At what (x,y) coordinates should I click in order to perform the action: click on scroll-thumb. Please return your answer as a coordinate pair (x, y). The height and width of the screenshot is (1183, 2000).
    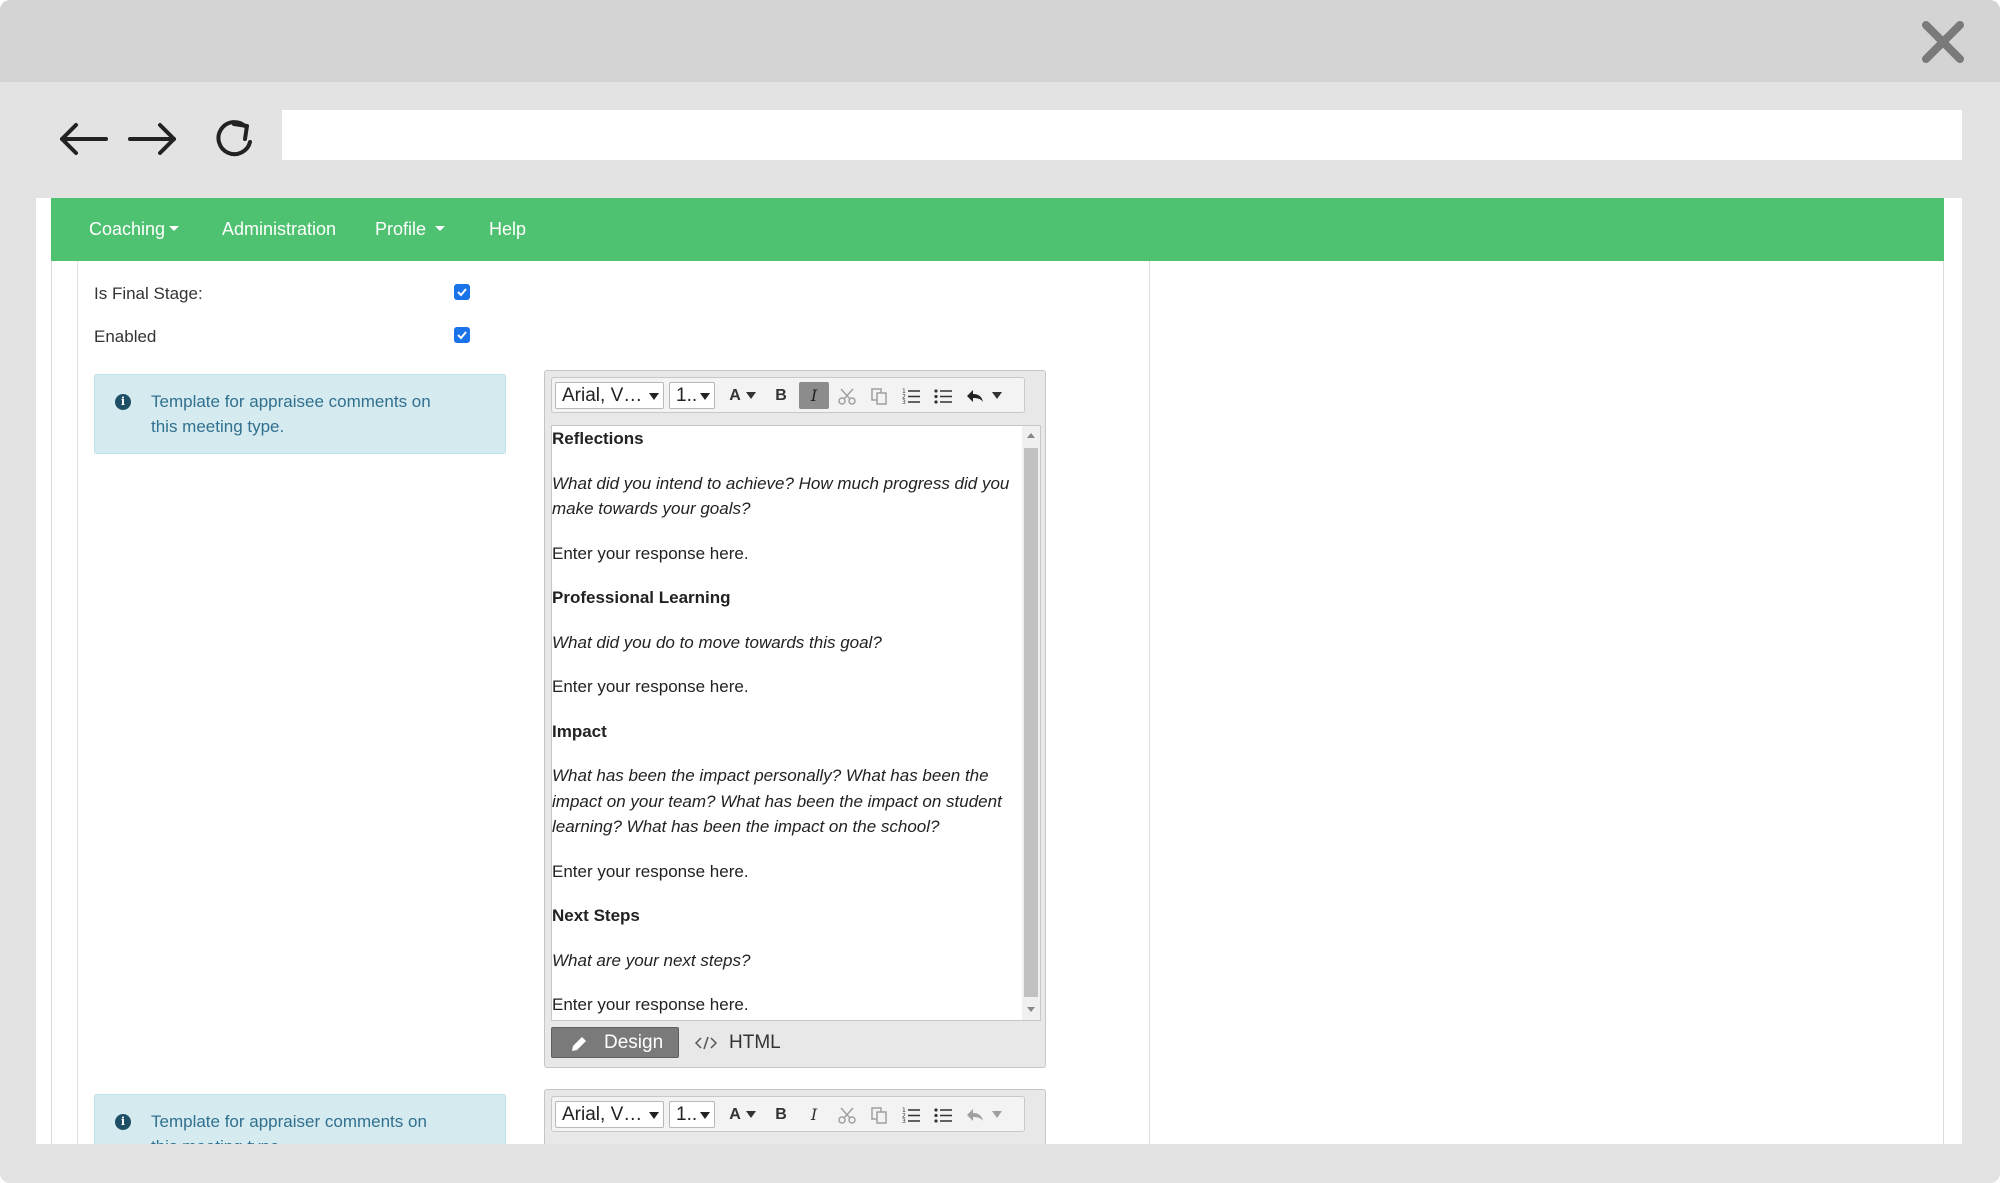
    Looking at the image, I should click on (1031, 722).